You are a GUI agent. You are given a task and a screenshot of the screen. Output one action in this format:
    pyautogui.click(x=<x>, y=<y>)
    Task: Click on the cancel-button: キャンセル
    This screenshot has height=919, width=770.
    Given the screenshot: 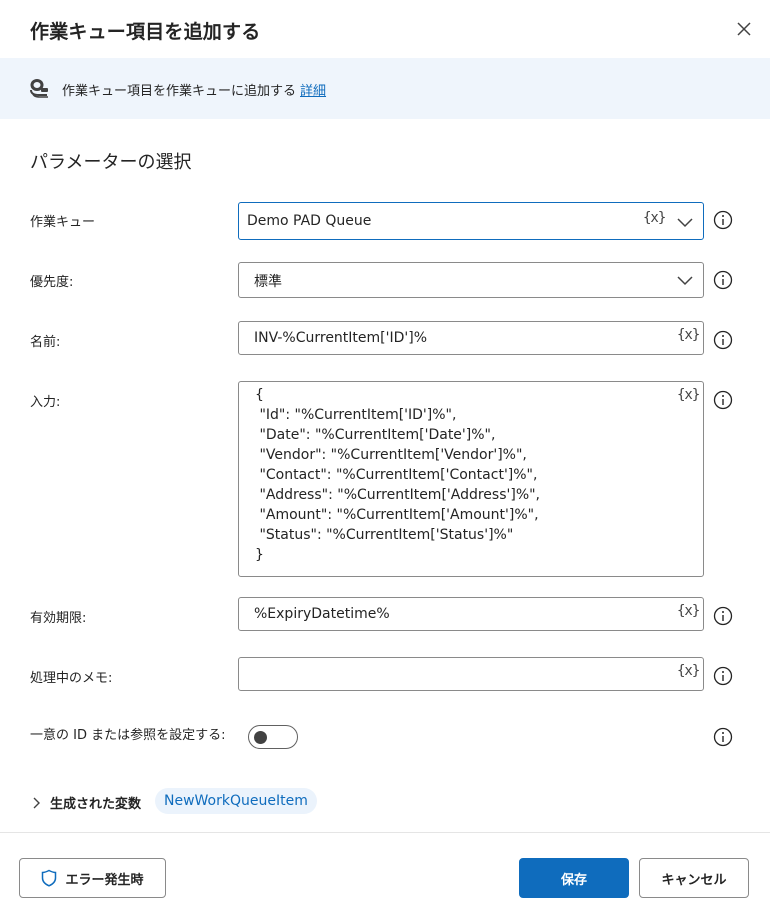 What is the action you would take?
    pyautogui.click(x=694, y=878)
    